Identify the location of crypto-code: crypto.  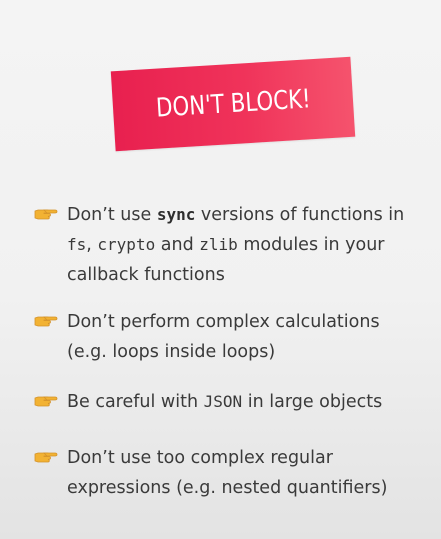
(126, 244).